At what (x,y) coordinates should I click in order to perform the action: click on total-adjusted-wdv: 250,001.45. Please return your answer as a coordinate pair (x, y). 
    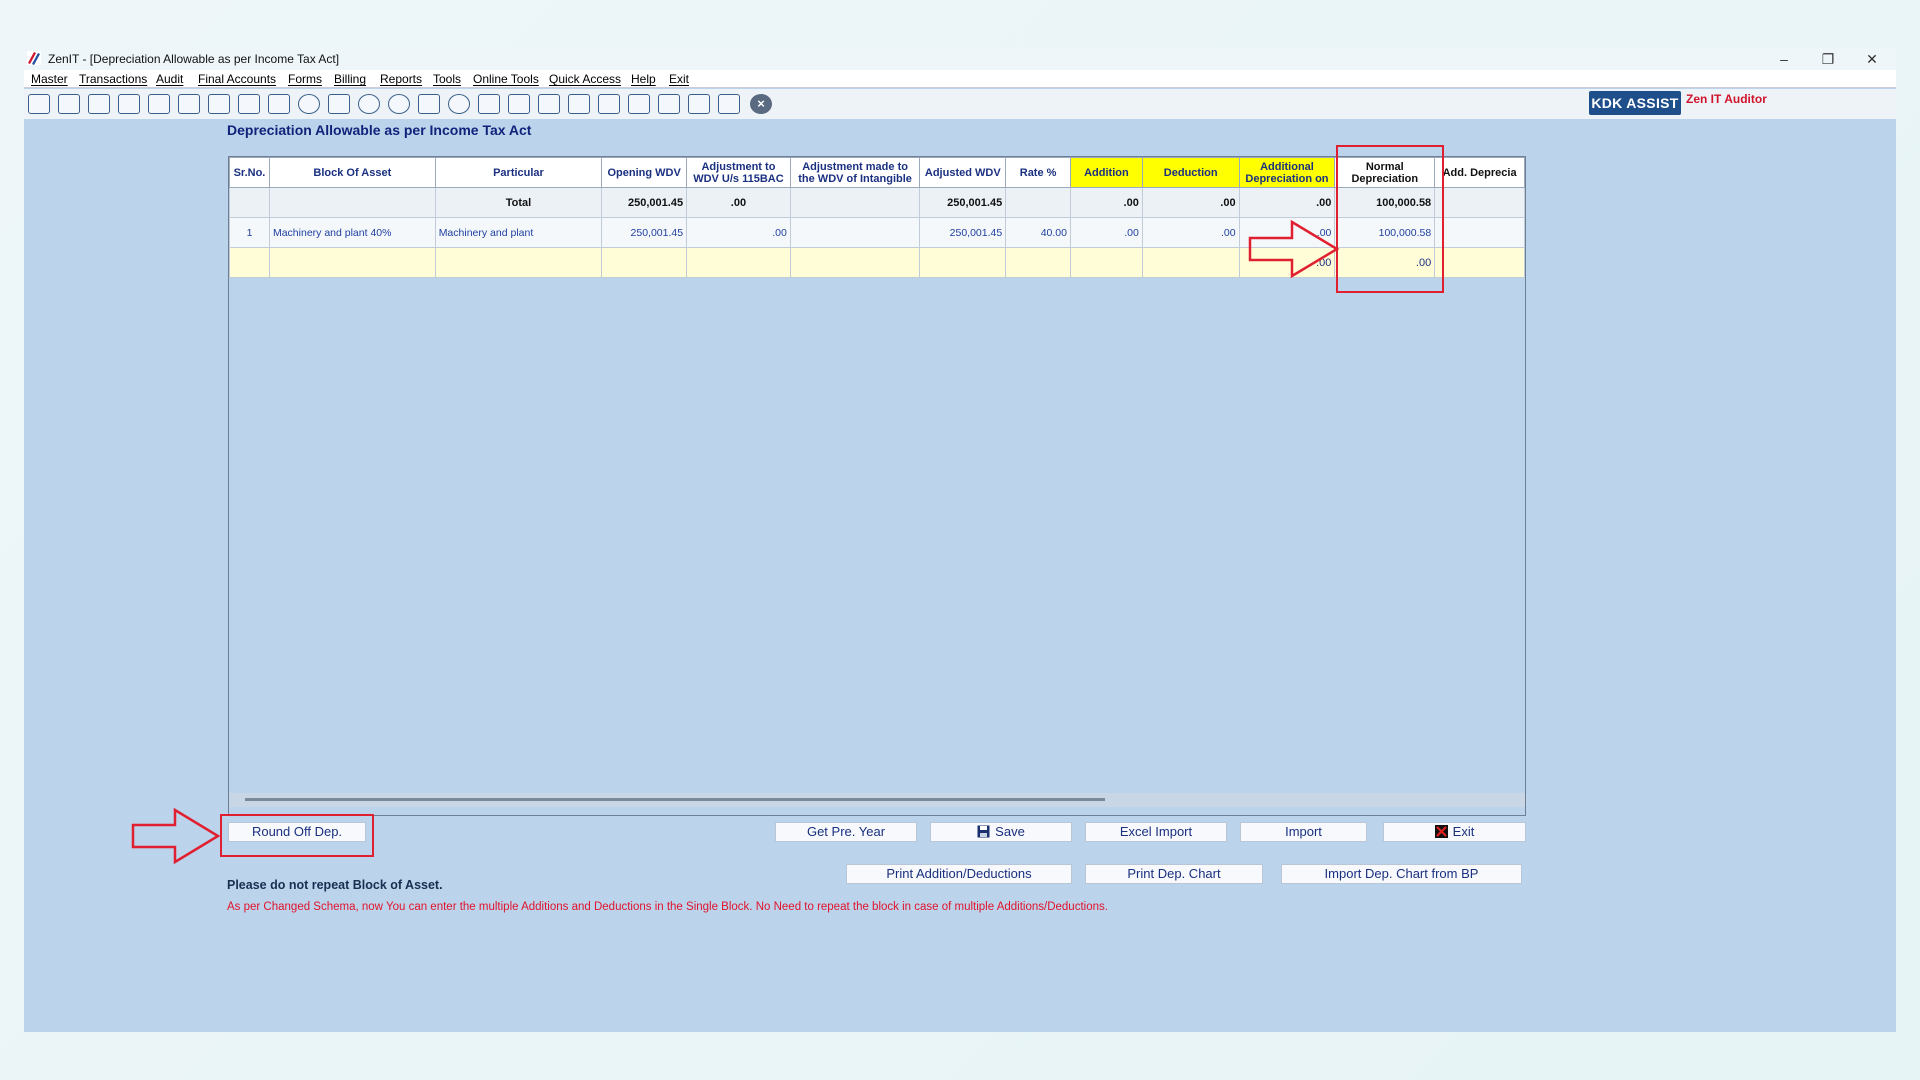
    Looking at the image, I should click on (963, 202).